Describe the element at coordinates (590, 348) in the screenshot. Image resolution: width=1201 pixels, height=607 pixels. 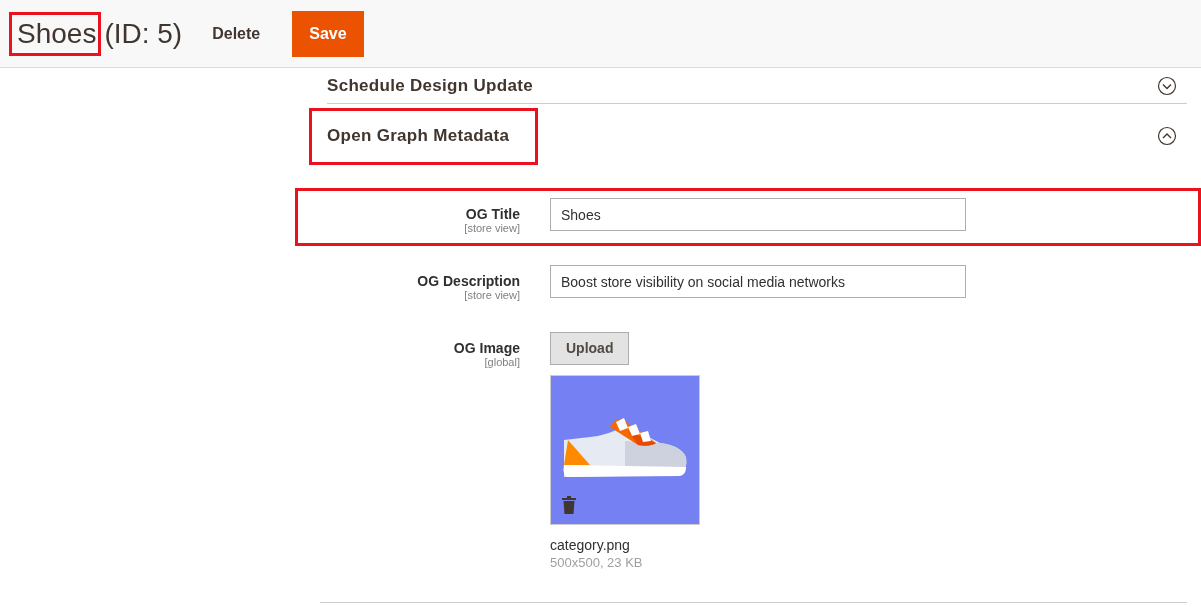
I see `upload-button: Upload` at that location.